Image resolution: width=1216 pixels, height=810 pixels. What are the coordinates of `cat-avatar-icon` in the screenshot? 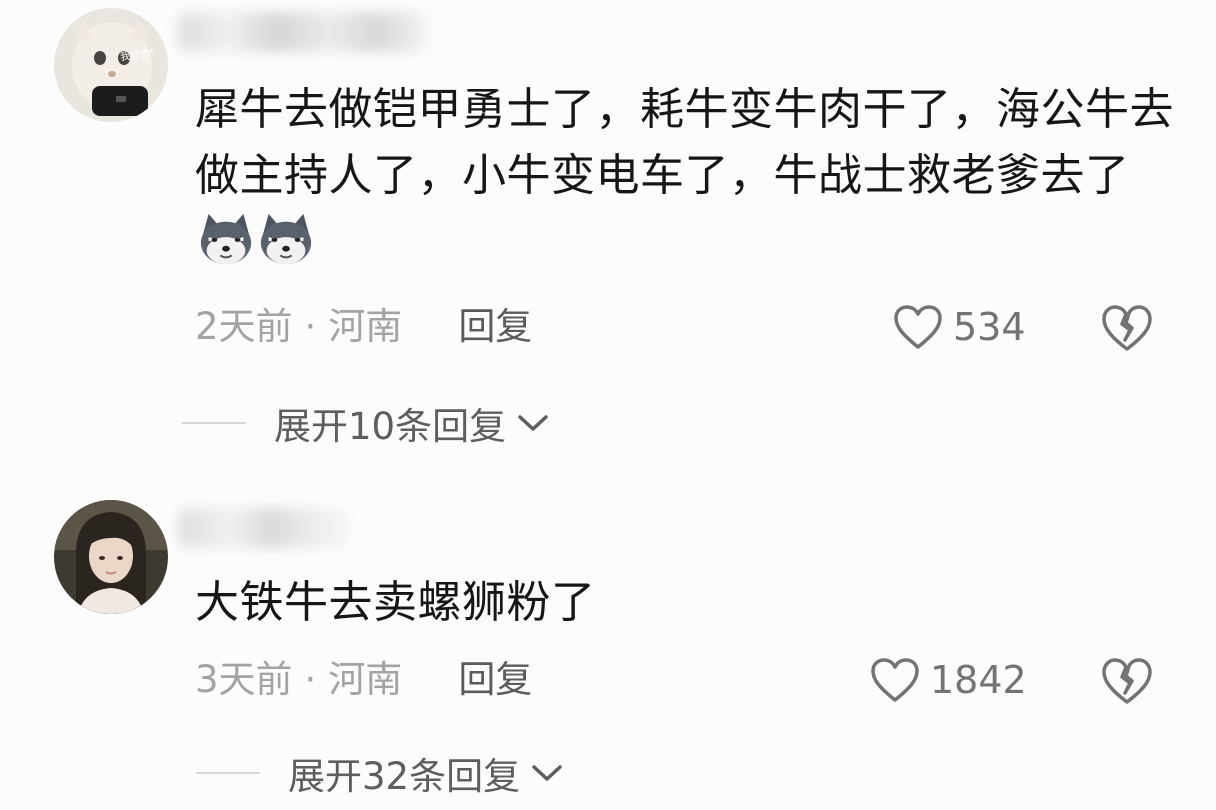 It's located at (111, 65).